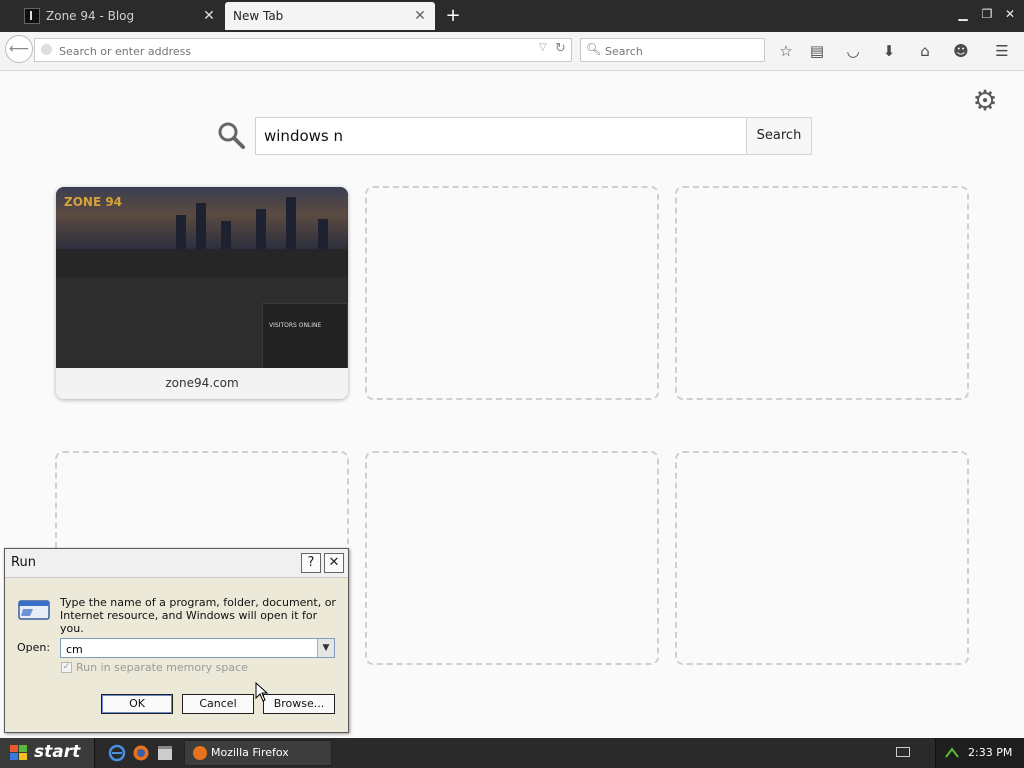  What do you see at coordinates (202, 263) in the screenshot?
I see `thumbnail-menu-bar` at bounding box center [202, 263].